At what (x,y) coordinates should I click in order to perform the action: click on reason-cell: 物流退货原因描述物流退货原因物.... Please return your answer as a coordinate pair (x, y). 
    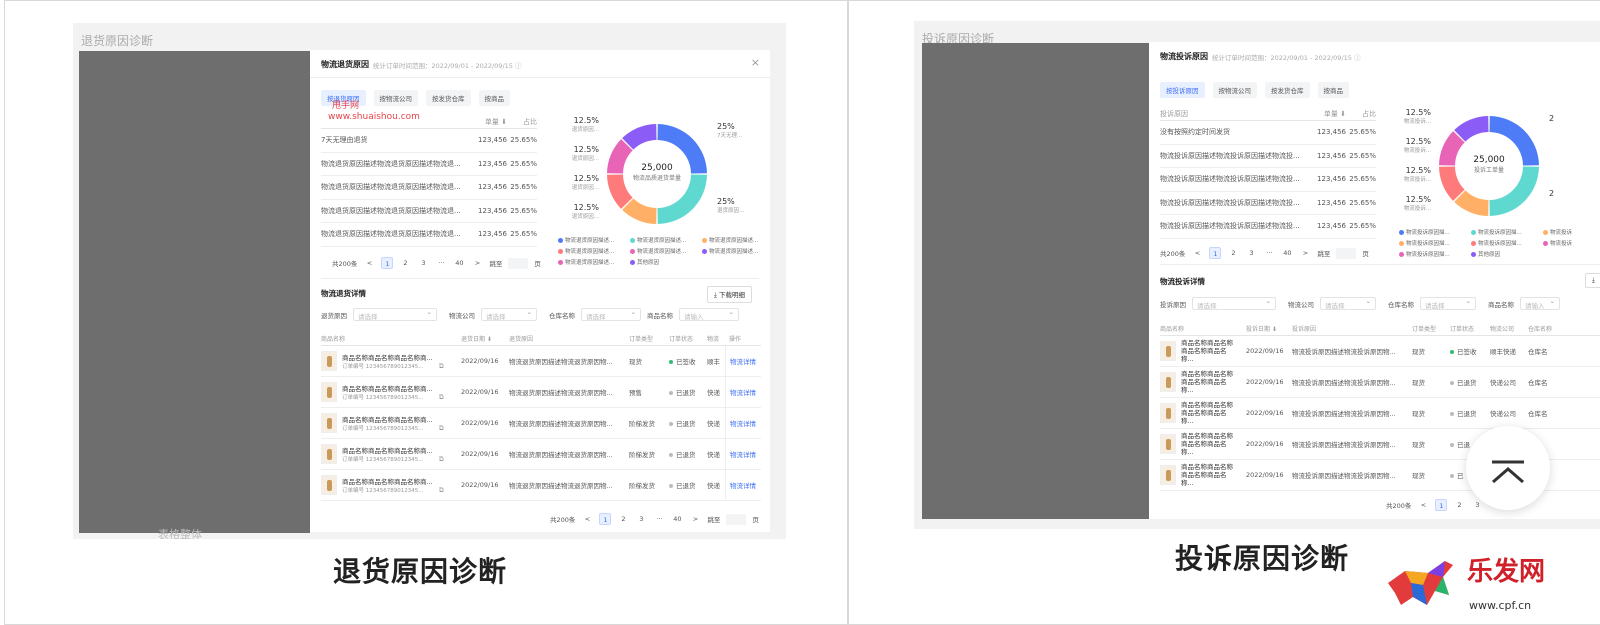
    Looking at the image, I should click on (561, 393).